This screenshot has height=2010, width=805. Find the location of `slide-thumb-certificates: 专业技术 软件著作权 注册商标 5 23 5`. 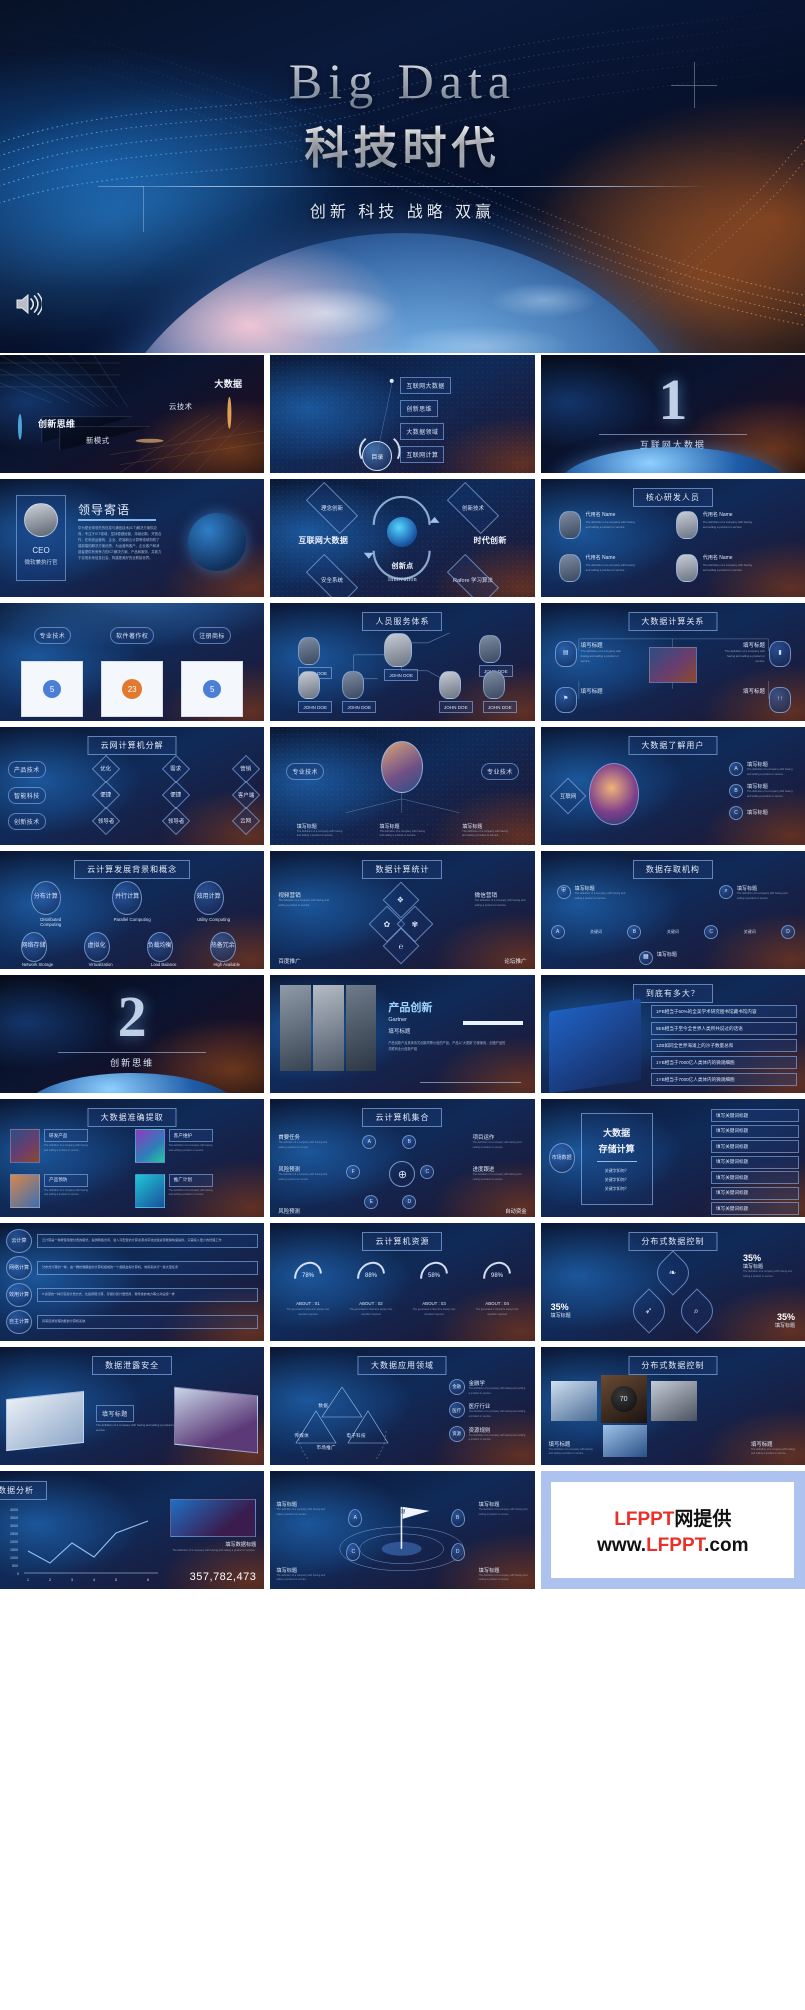

slide-thumb-certificates: 专业技术 软件著作权 注册商标 5 23 5 is located at coordinates (132, 662).